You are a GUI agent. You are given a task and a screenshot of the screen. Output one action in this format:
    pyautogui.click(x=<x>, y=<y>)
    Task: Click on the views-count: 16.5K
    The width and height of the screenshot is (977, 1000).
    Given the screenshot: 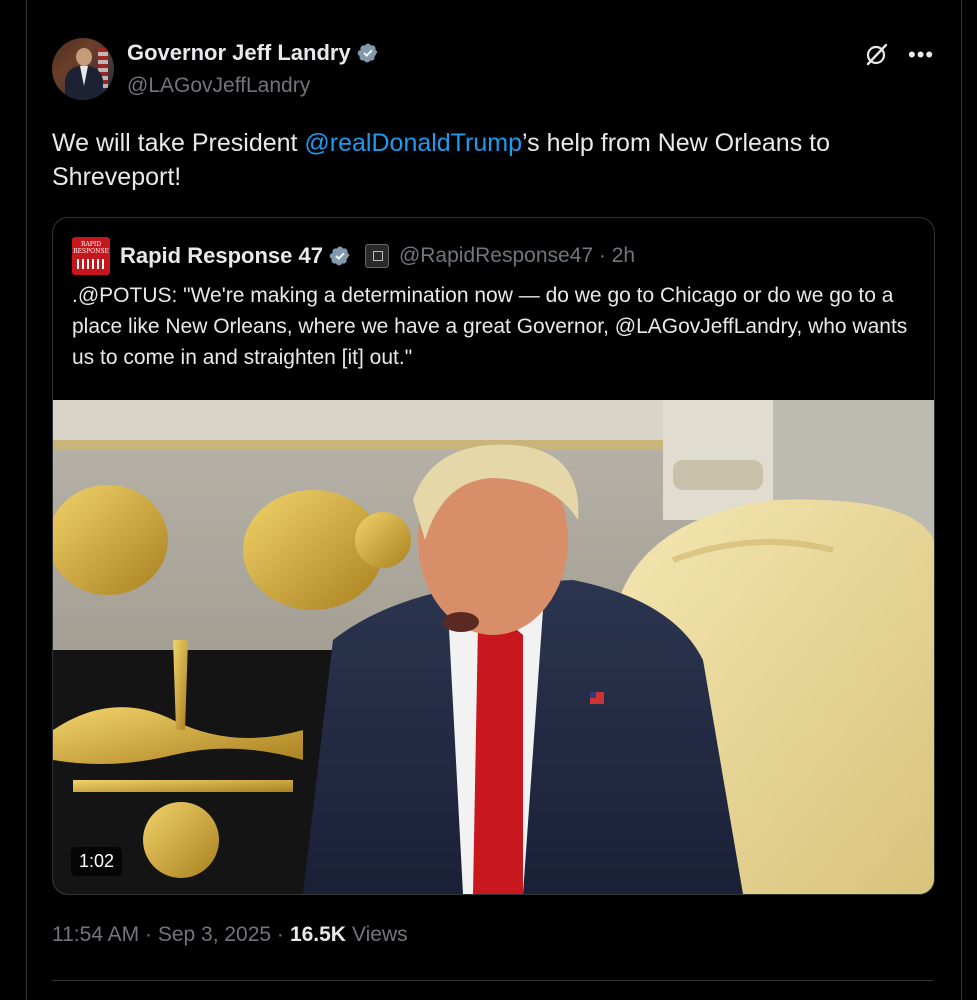 What is the action you would take?
    pyautogui.click(x=317, y=934)
    